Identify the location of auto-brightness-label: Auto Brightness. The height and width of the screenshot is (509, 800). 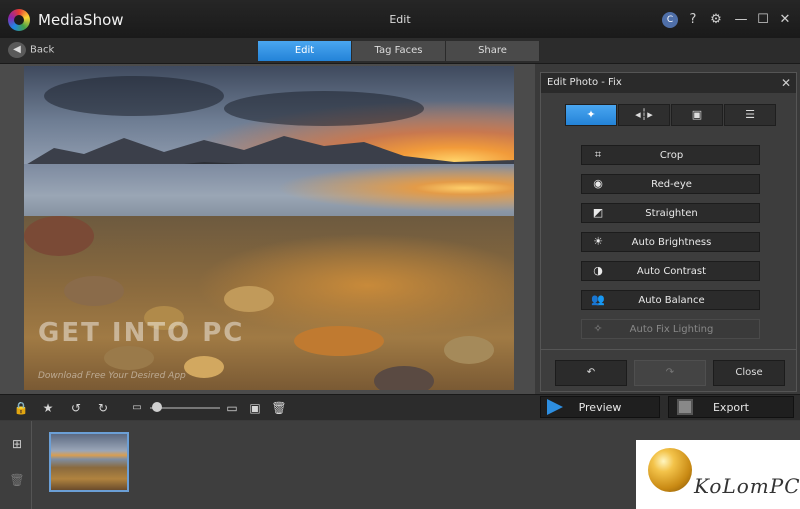
(671, 242).